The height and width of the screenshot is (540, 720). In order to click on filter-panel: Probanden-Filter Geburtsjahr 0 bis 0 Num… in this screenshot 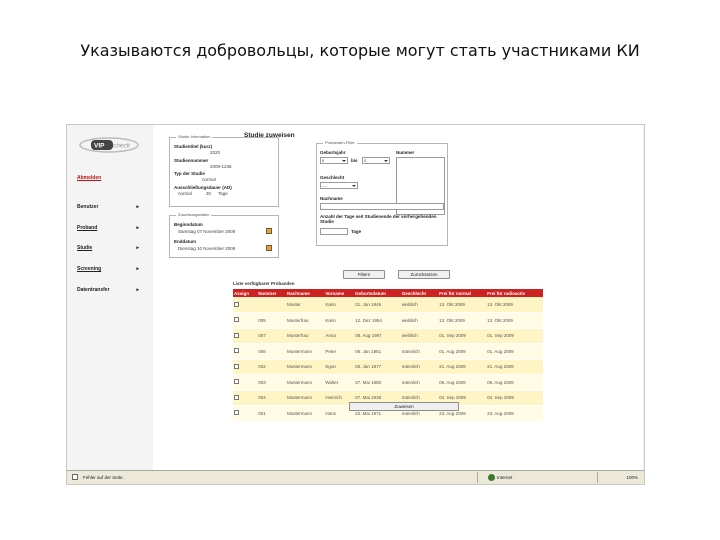, I will do `click(382, 193)`.